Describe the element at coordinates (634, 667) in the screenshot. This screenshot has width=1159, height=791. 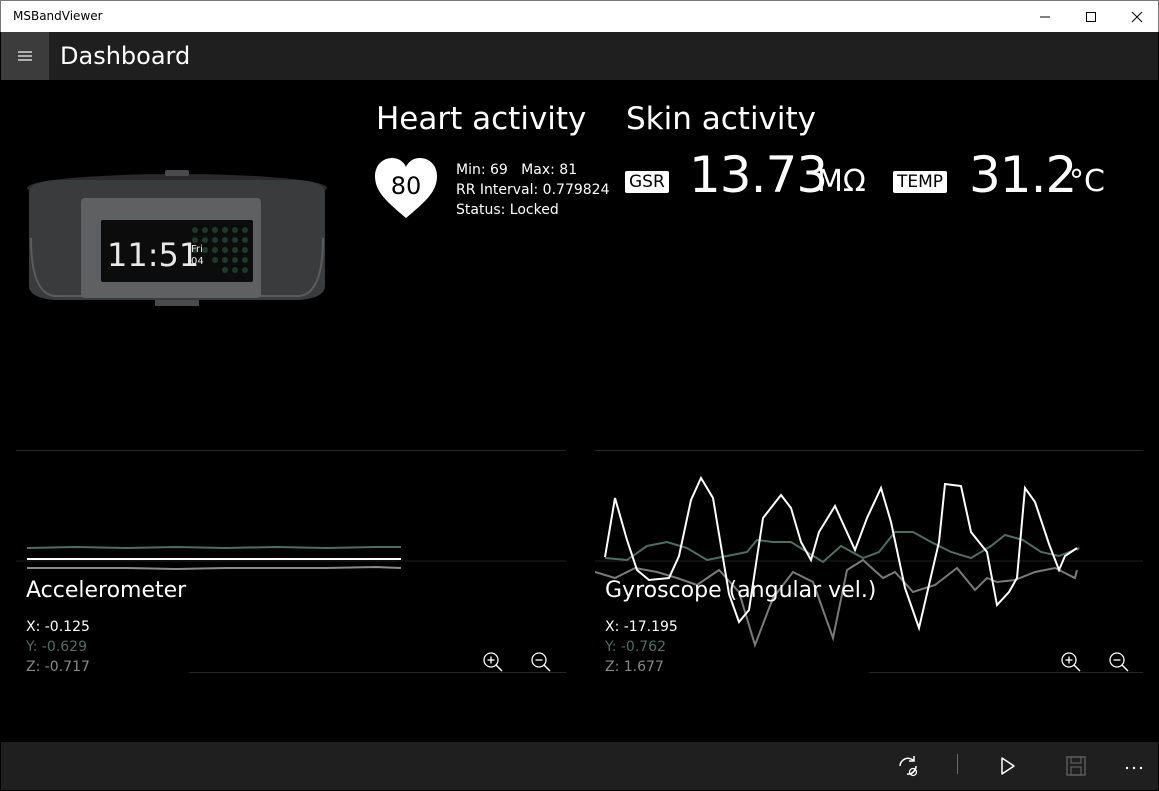
I see `gyroscope-z-value: Z: 1.677` at that location.